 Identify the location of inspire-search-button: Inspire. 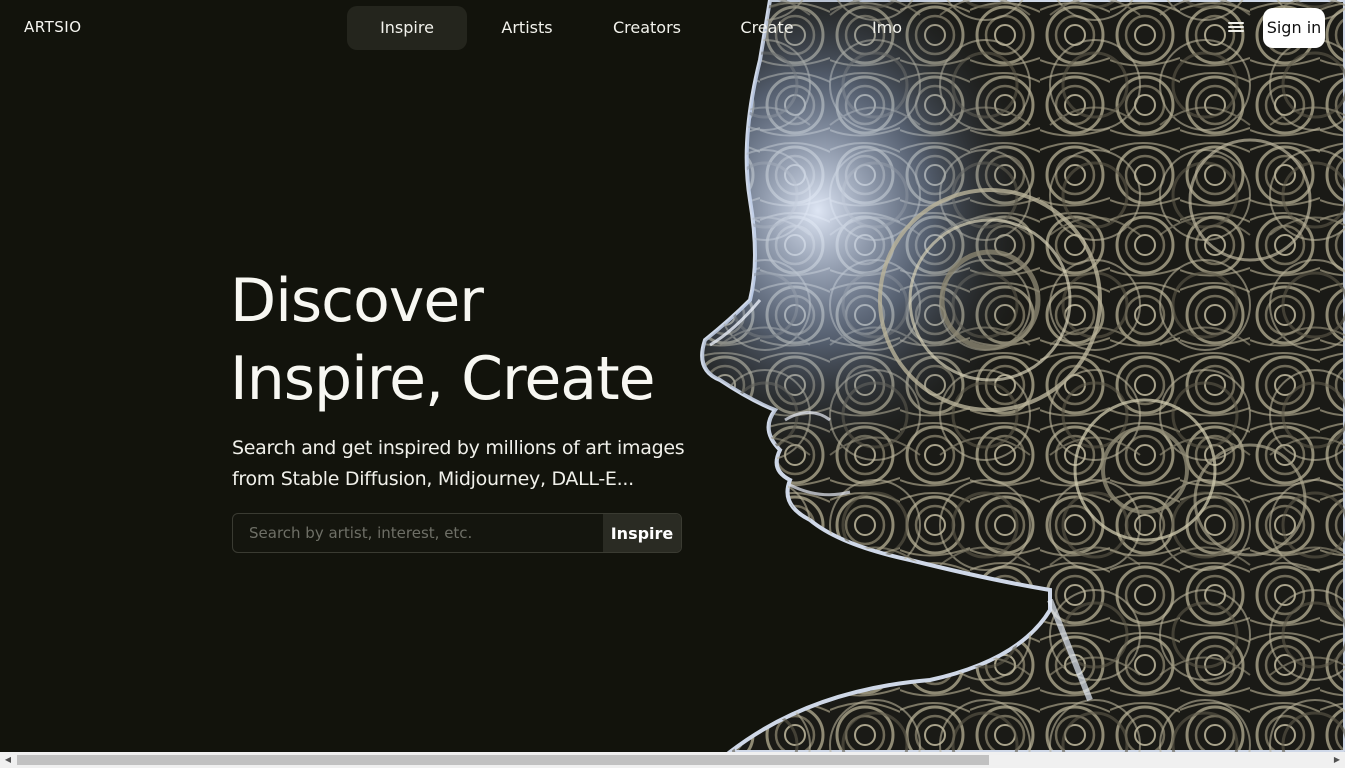
(642, 533).